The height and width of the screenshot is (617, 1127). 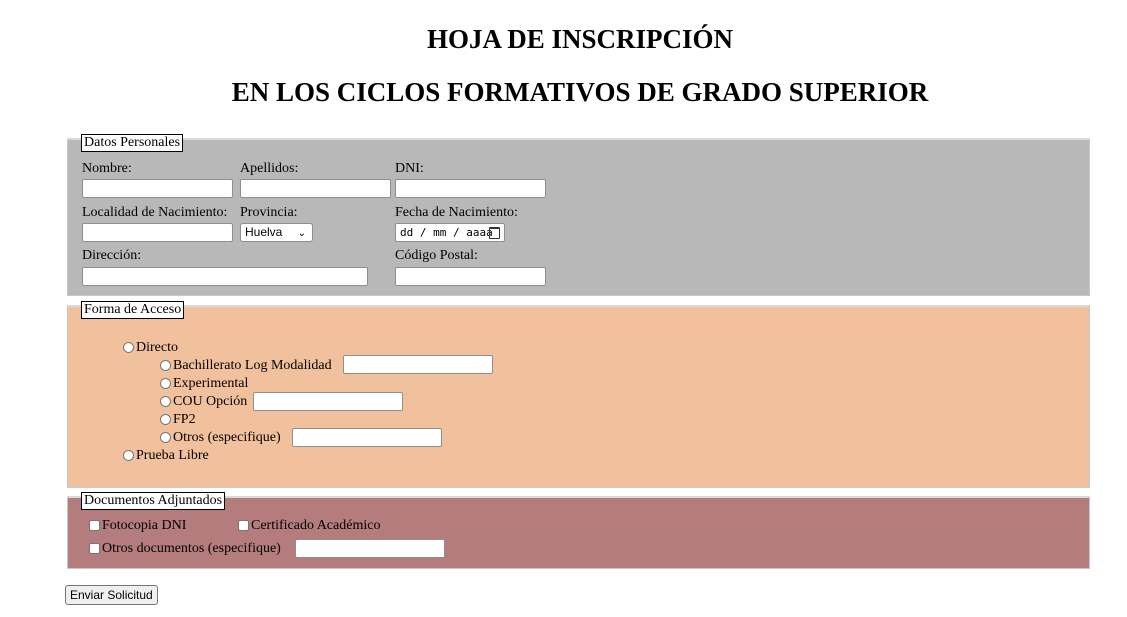 What do you see at coordinates (409, 168) in the screenshot?
I see `dni-label: DNI:` at bounding box center [409, 168].